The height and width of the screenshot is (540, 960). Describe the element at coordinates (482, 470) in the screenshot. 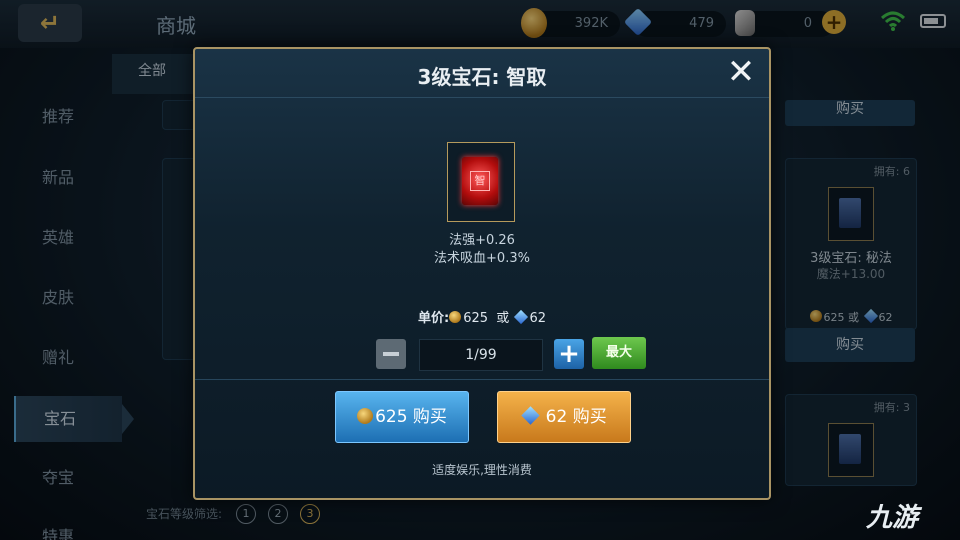

I see `health-notice: 适度娱乐,理性消费` at that location.